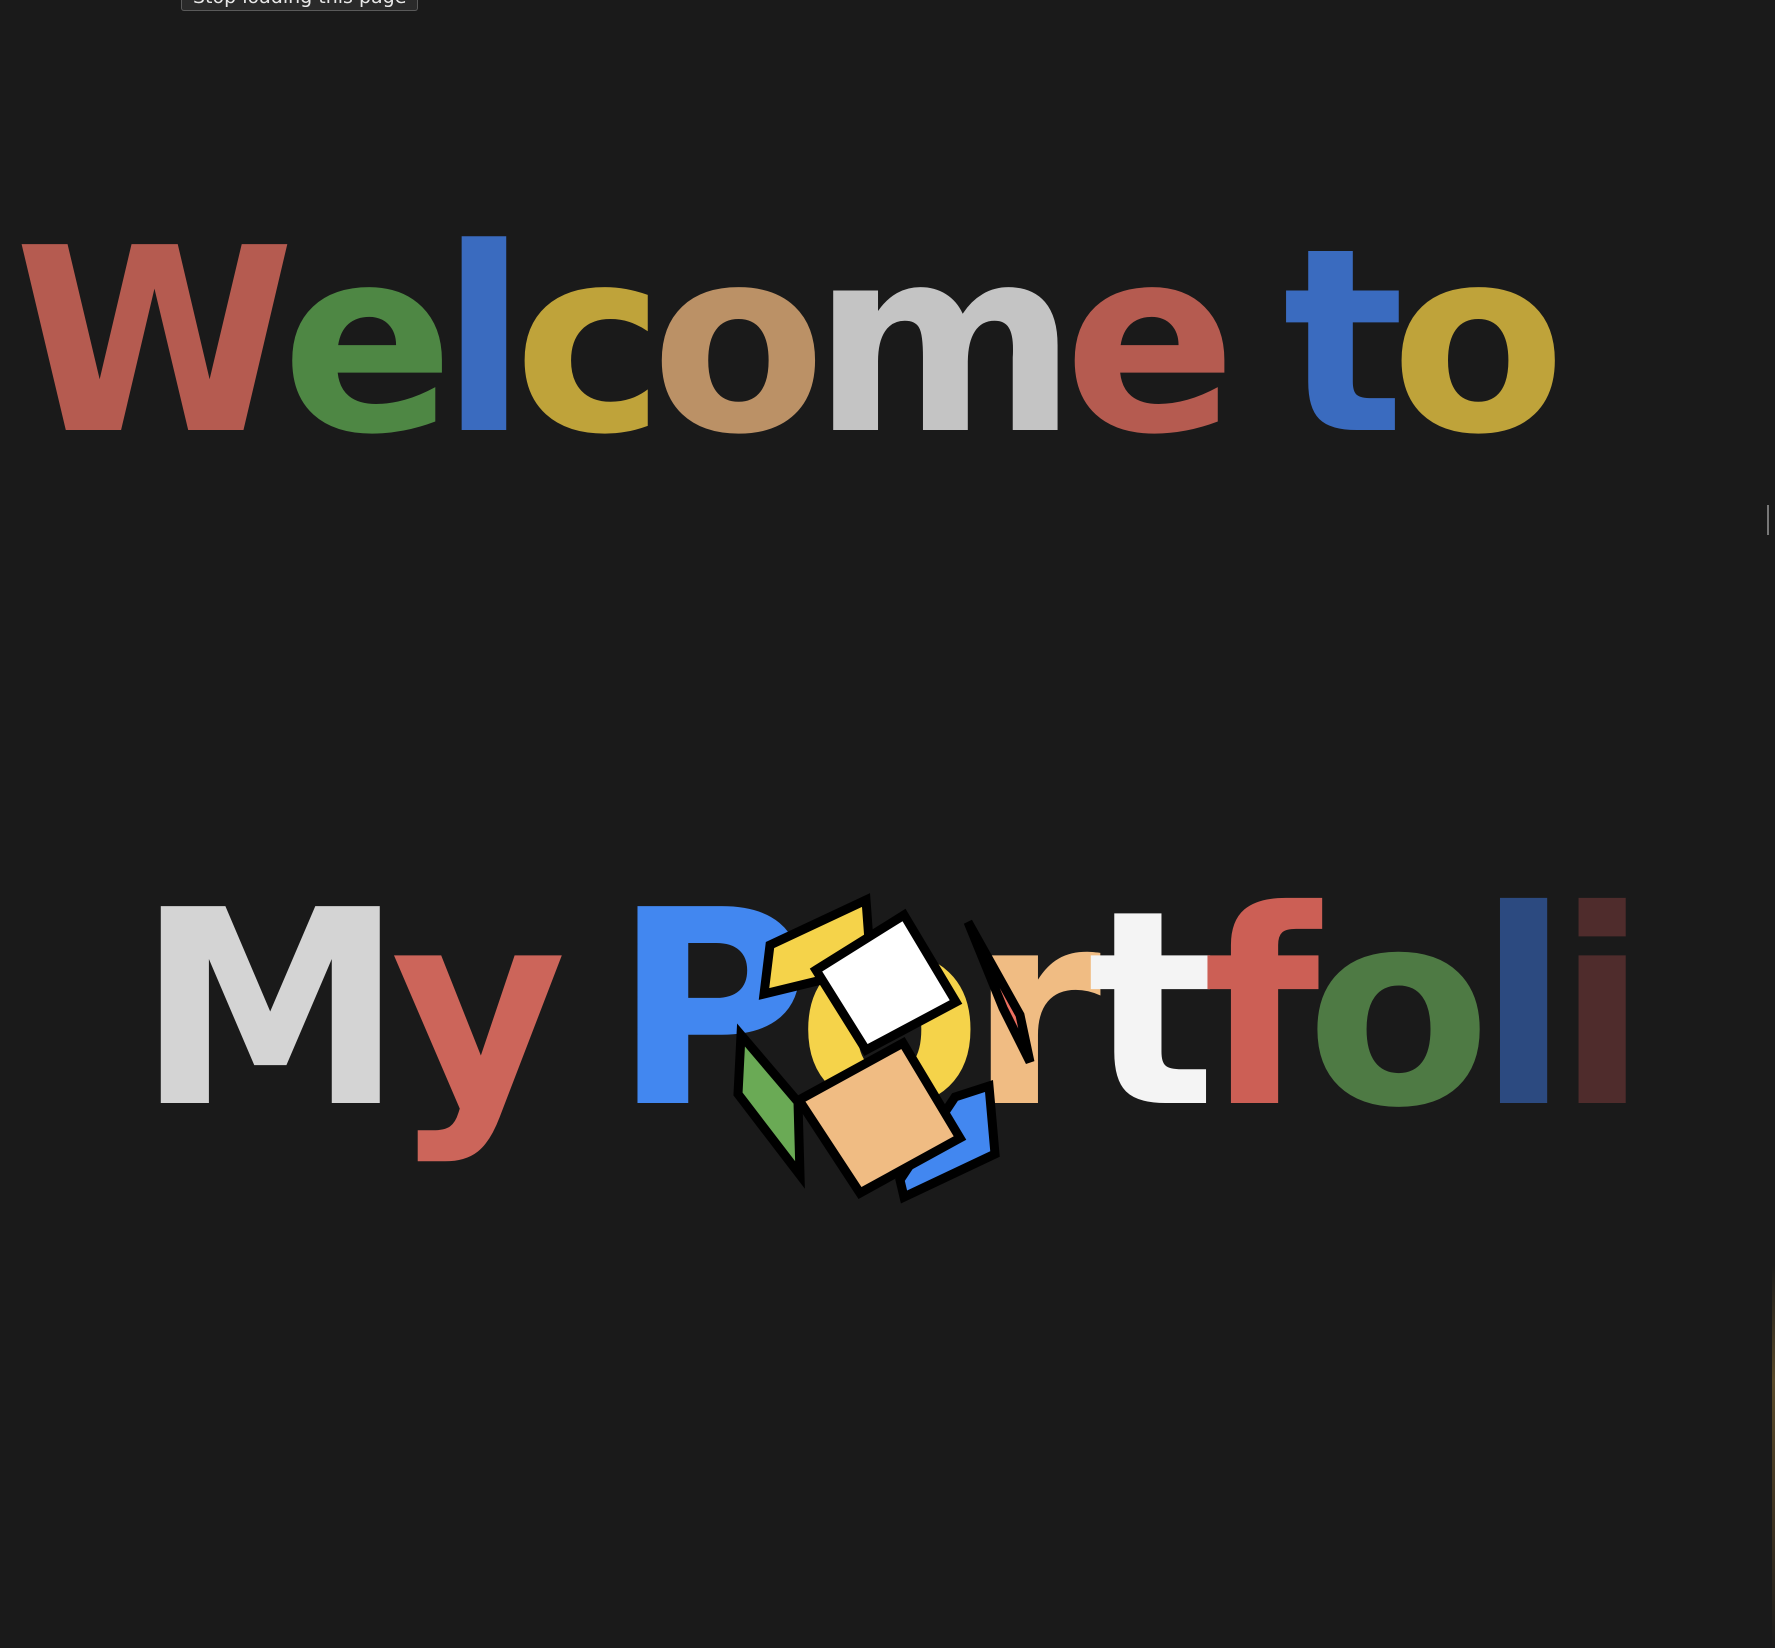  What do you see at coordinates (769, 1106) in the screenshot?
I see `logo-green-piece` at bounding box center [769, 1106].